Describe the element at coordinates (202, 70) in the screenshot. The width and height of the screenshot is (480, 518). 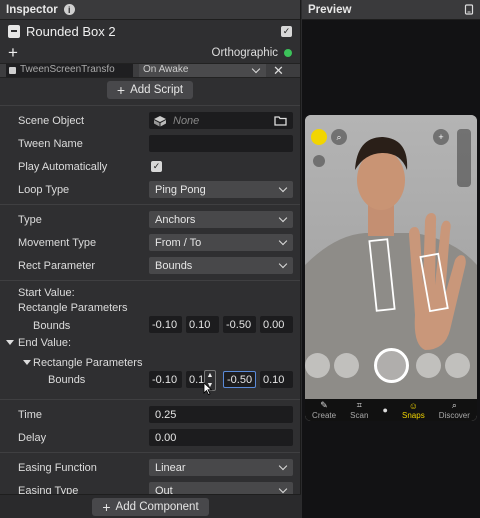
I see `script-trigger-dropdown: On Awake` at that location.